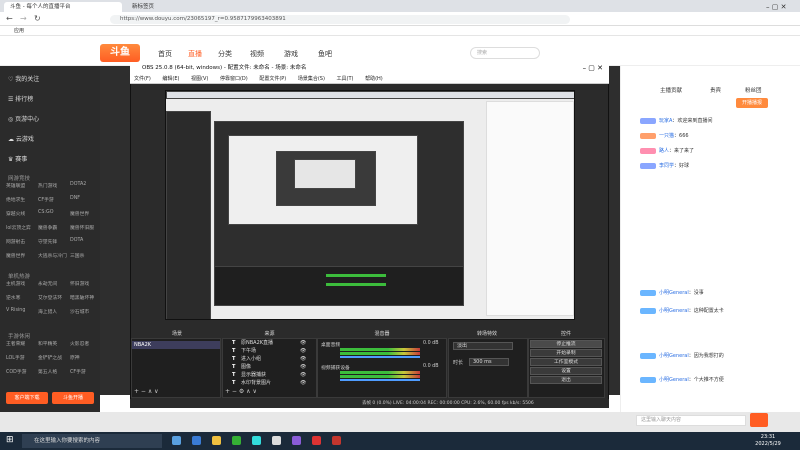  What do you see at coordinates (566, 371) in the screenshot?
I see `settings-button: 设置` at bounding box center [566, 371].